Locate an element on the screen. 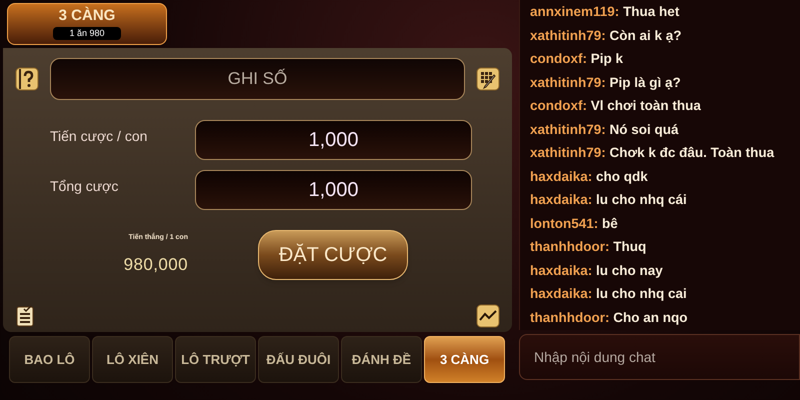 The width and height of the screenshot is (800, 400). game-tab: LÔ XIÊN is located at coordinates (132, 359).